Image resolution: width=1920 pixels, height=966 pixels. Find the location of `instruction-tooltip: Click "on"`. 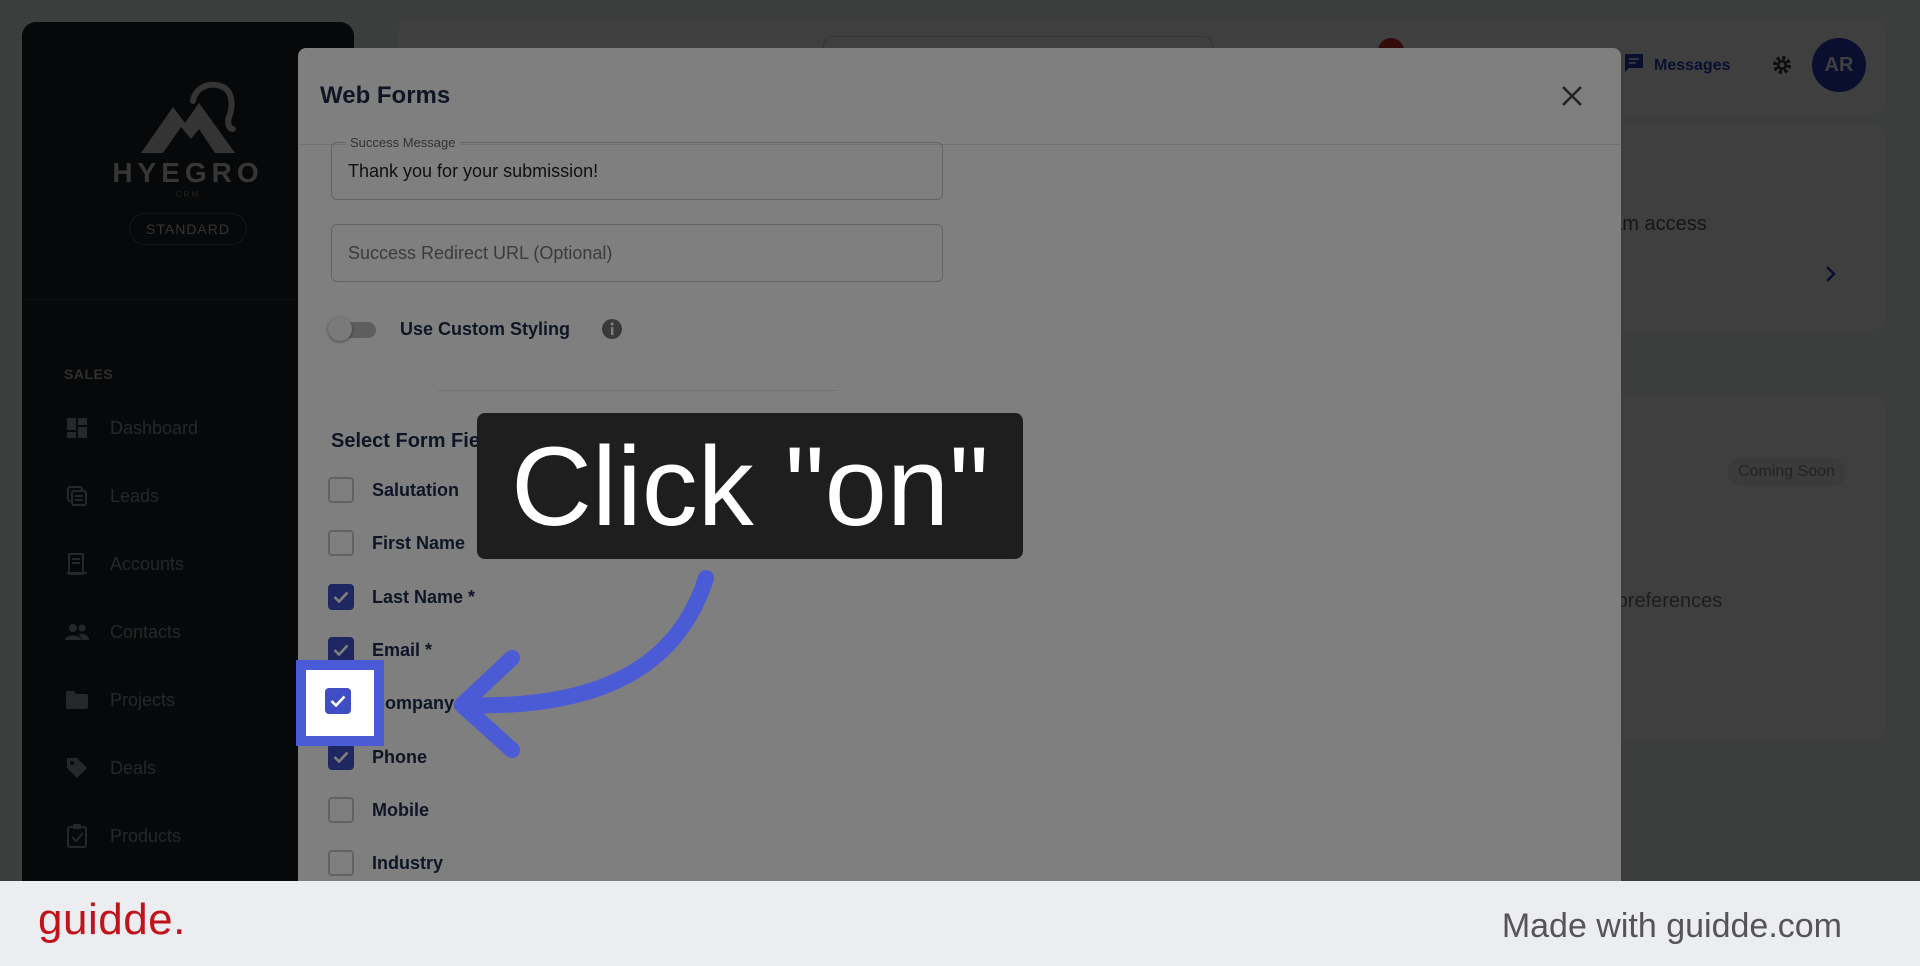

instruction-tooltip: Click "on" is located at coordinates (750, 486).